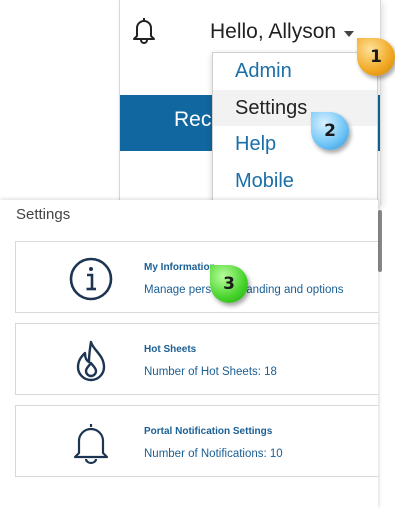  I want to click on menu-item-help: Help, so click(295, 144).